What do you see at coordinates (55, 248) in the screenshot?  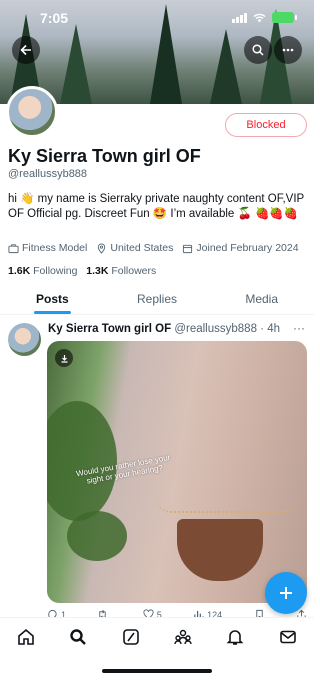 I see `category-label: Fitness Model` at bounding box center [55, 248].